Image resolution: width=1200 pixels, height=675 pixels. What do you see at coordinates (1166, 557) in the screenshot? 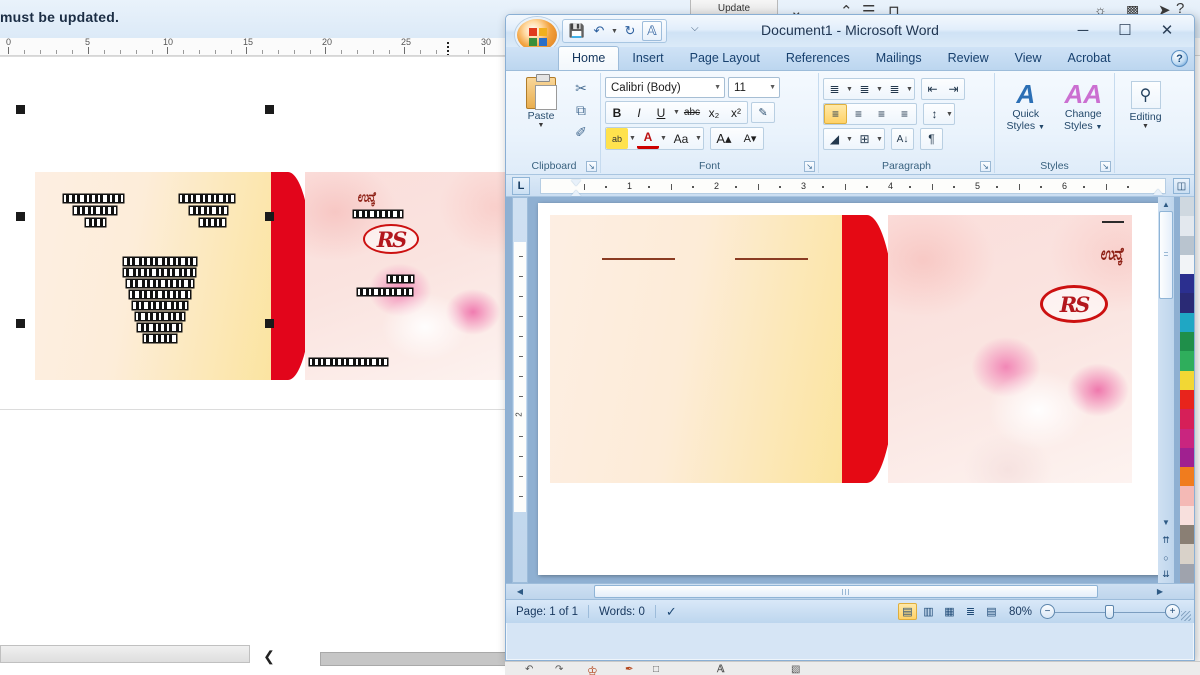
I see `select-browse-object-button: ○` at bounding box center [1166, 557].